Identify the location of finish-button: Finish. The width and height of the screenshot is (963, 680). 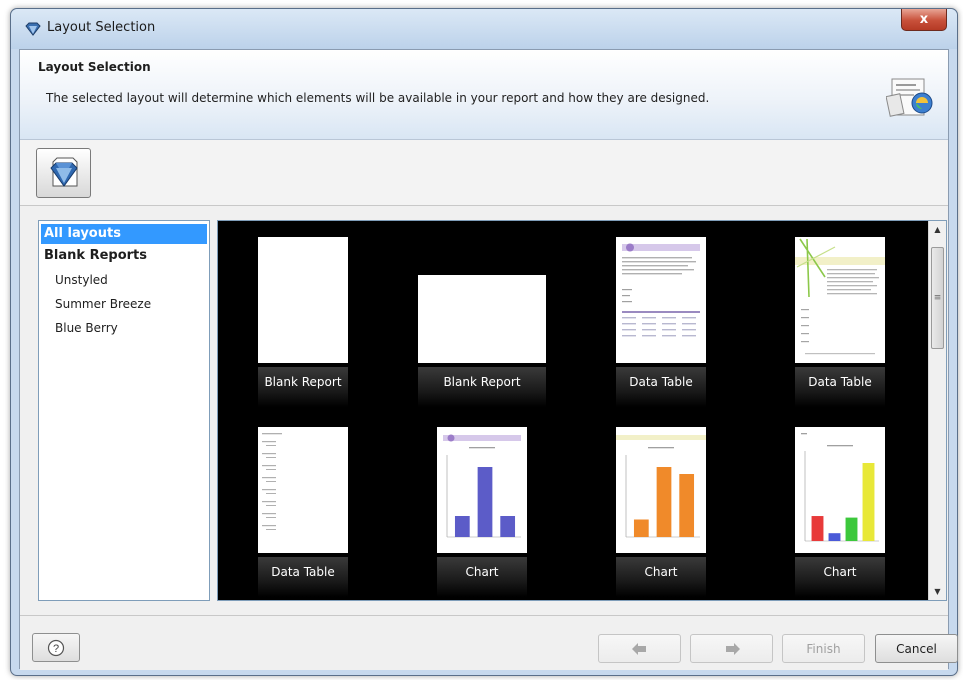
(823, 648).